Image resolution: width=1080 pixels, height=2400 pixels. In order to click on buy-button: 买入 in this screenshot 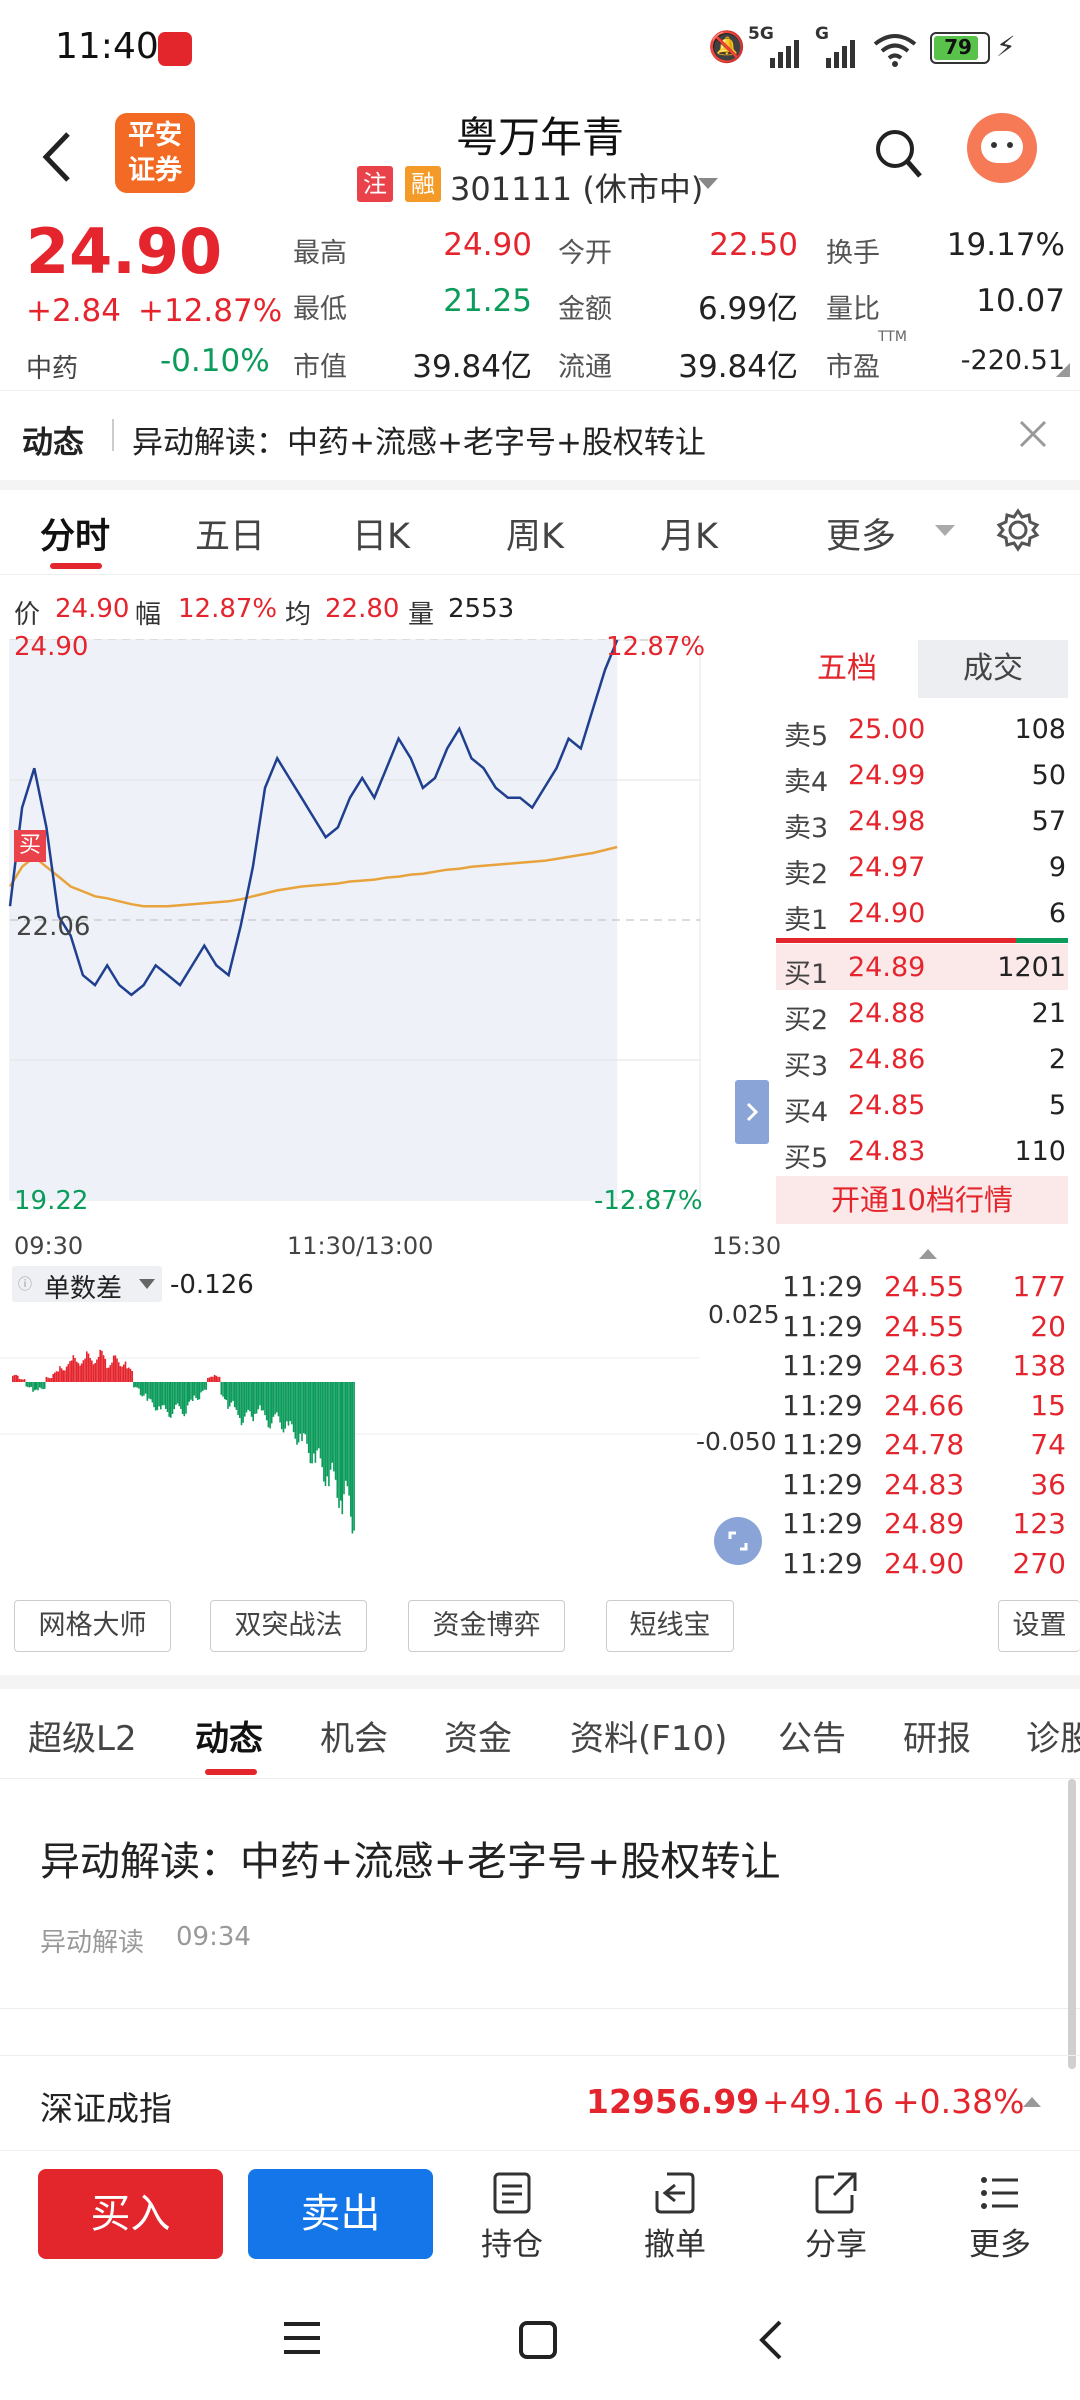, I will do `click(130, 2214)`.